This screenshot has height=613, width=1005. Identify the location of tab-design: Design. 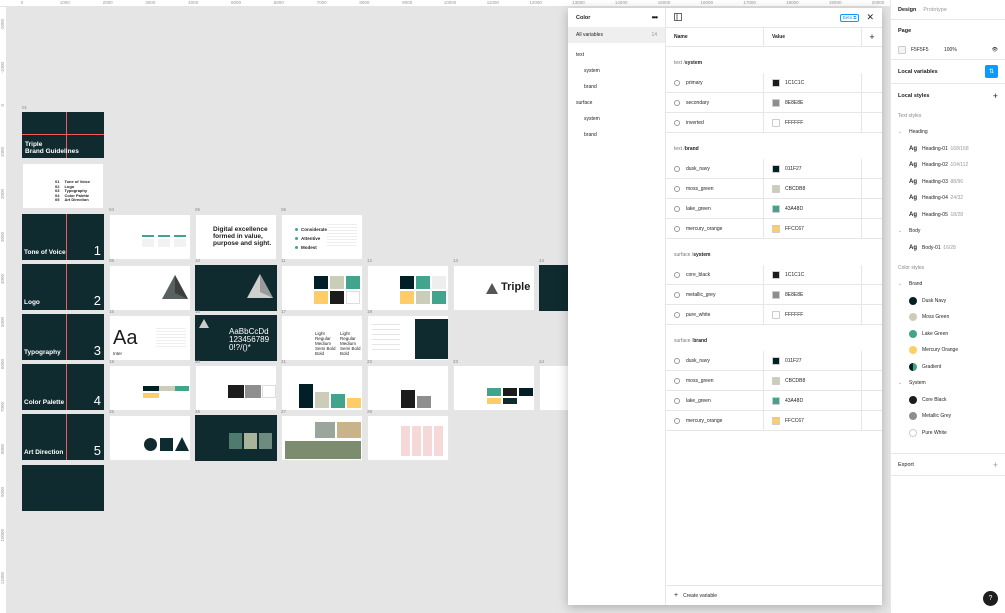
(907, 10).